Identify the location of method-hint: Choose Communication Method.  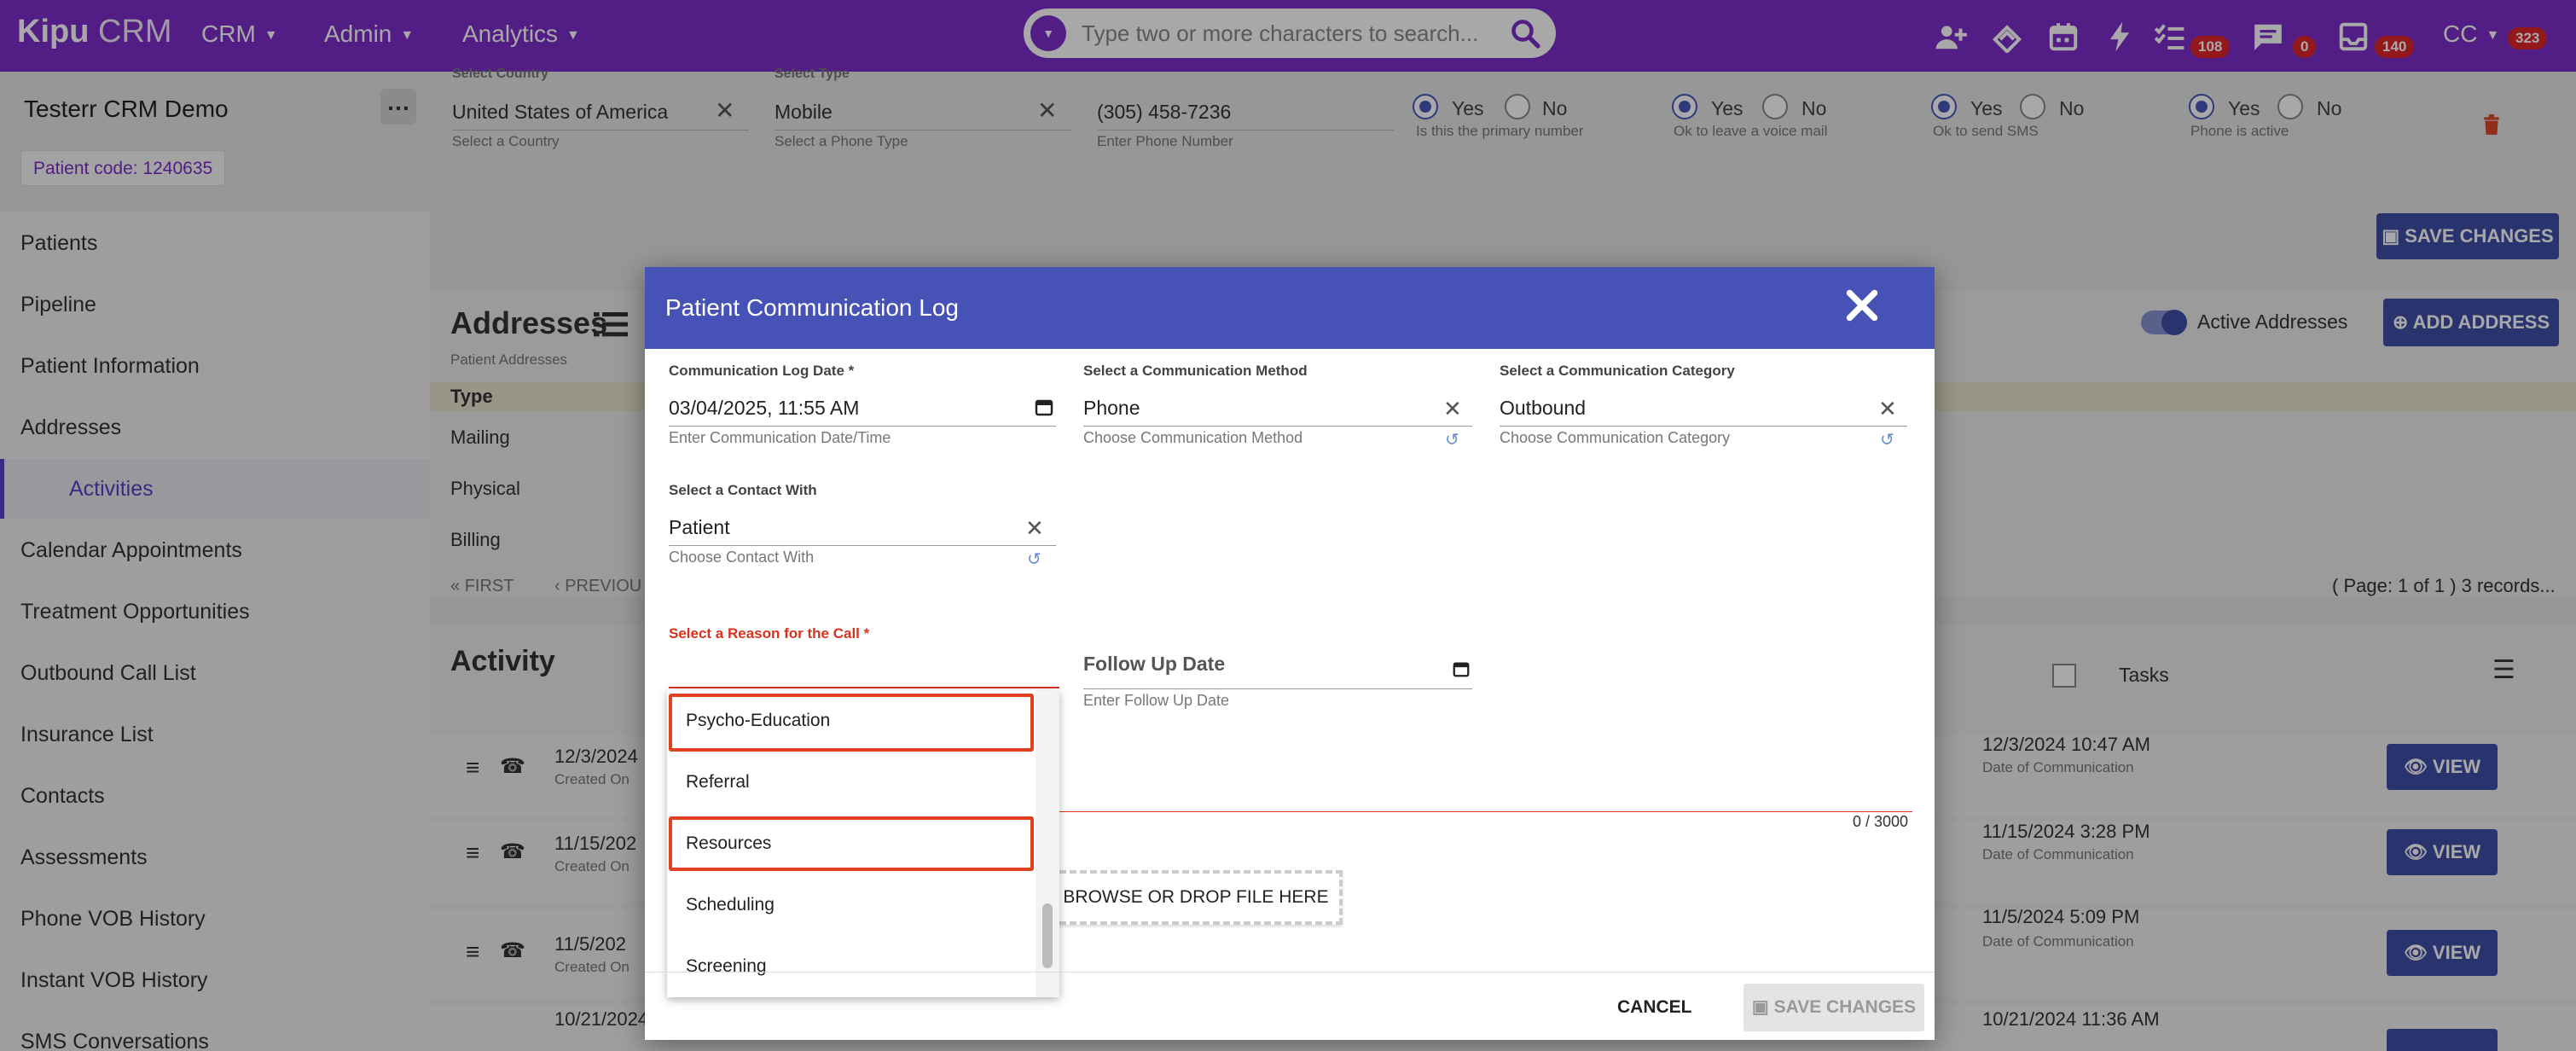
(1193, 437).